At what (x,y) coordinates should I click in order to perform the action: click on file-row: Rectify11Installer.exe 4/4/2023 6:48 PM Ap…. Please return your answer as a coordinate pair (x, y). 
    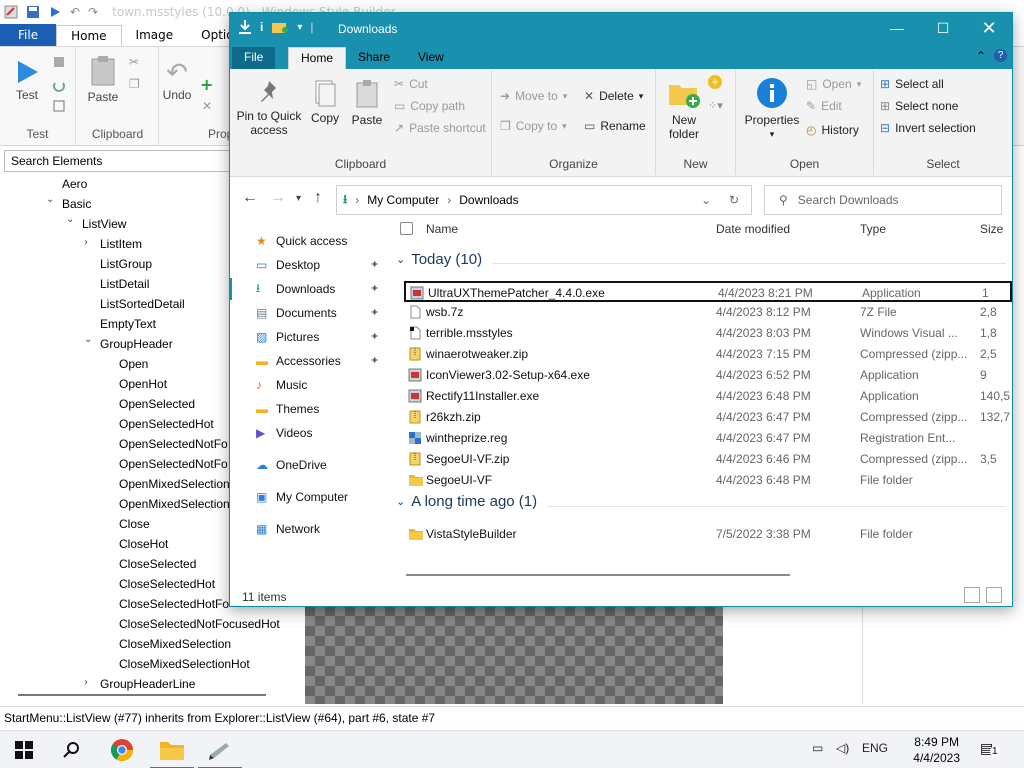
    Looking at the image, I should click on (708, 396).